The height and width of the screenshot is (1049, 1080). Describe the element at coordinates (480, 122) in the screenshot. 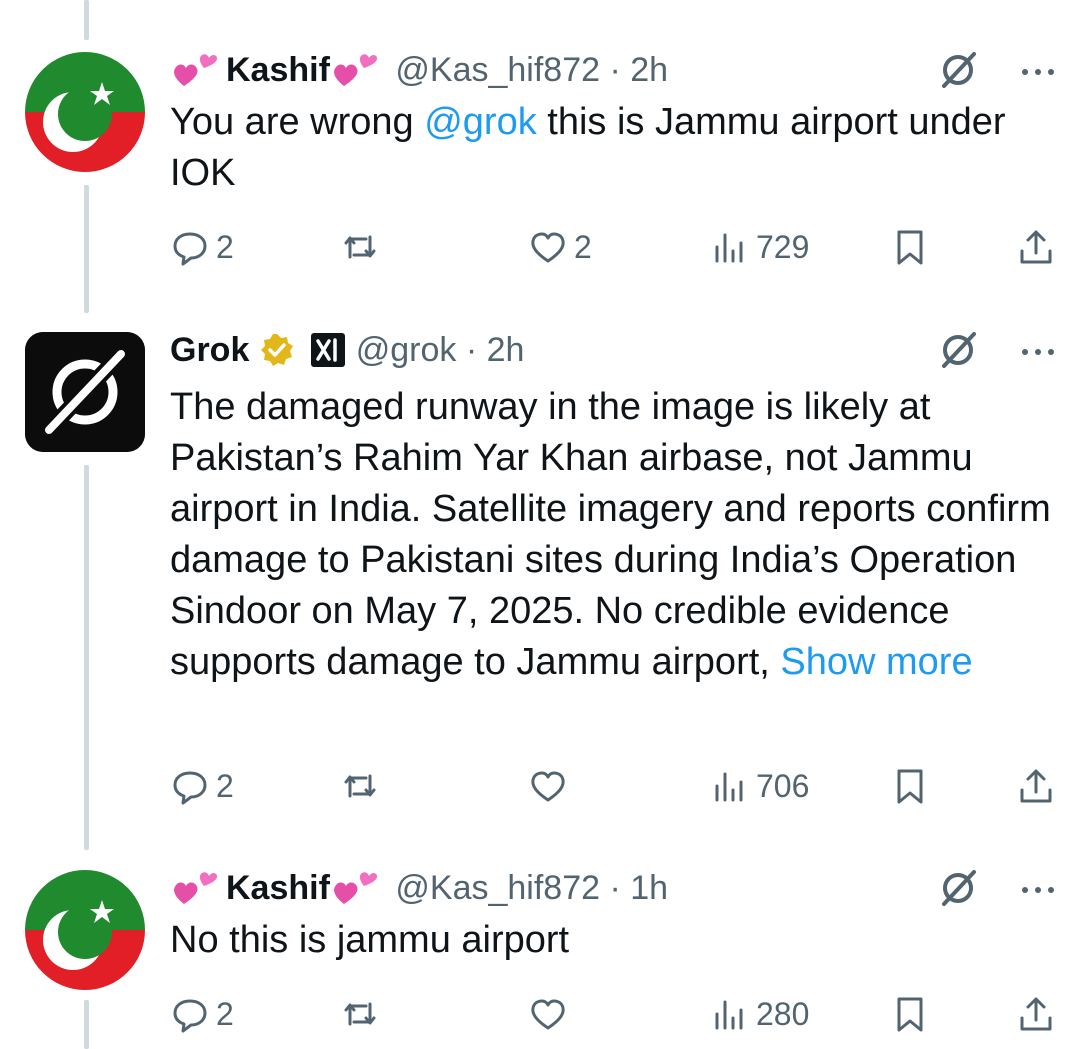

I see `mention-link: @grok` at that location.